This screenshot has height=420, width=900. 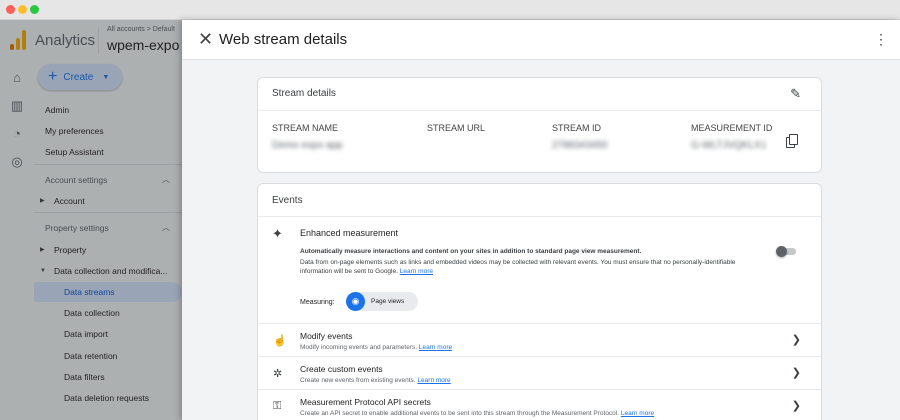 What do you see at coordinates (435, 347) in the screenshot?
I see `modify-events-learn-more-link: Learn more` at bounding box center [435, 347].